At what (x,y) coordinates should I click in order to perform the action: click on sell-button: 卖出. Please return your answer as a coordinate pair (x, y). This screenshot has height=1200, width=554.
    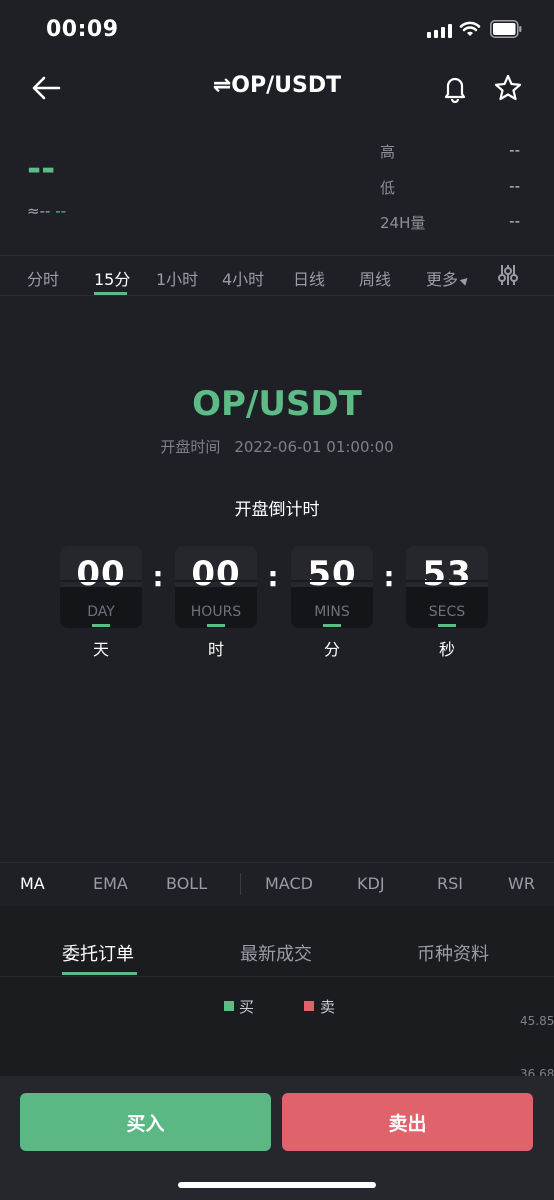
    Looking at the image, I should click on (407, 1122).